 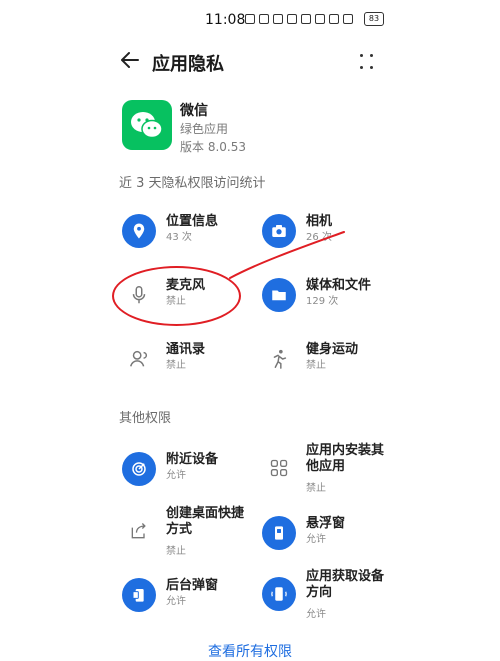 I want to click on permission-label: 媒体和文件, so click(x=339, y=285).